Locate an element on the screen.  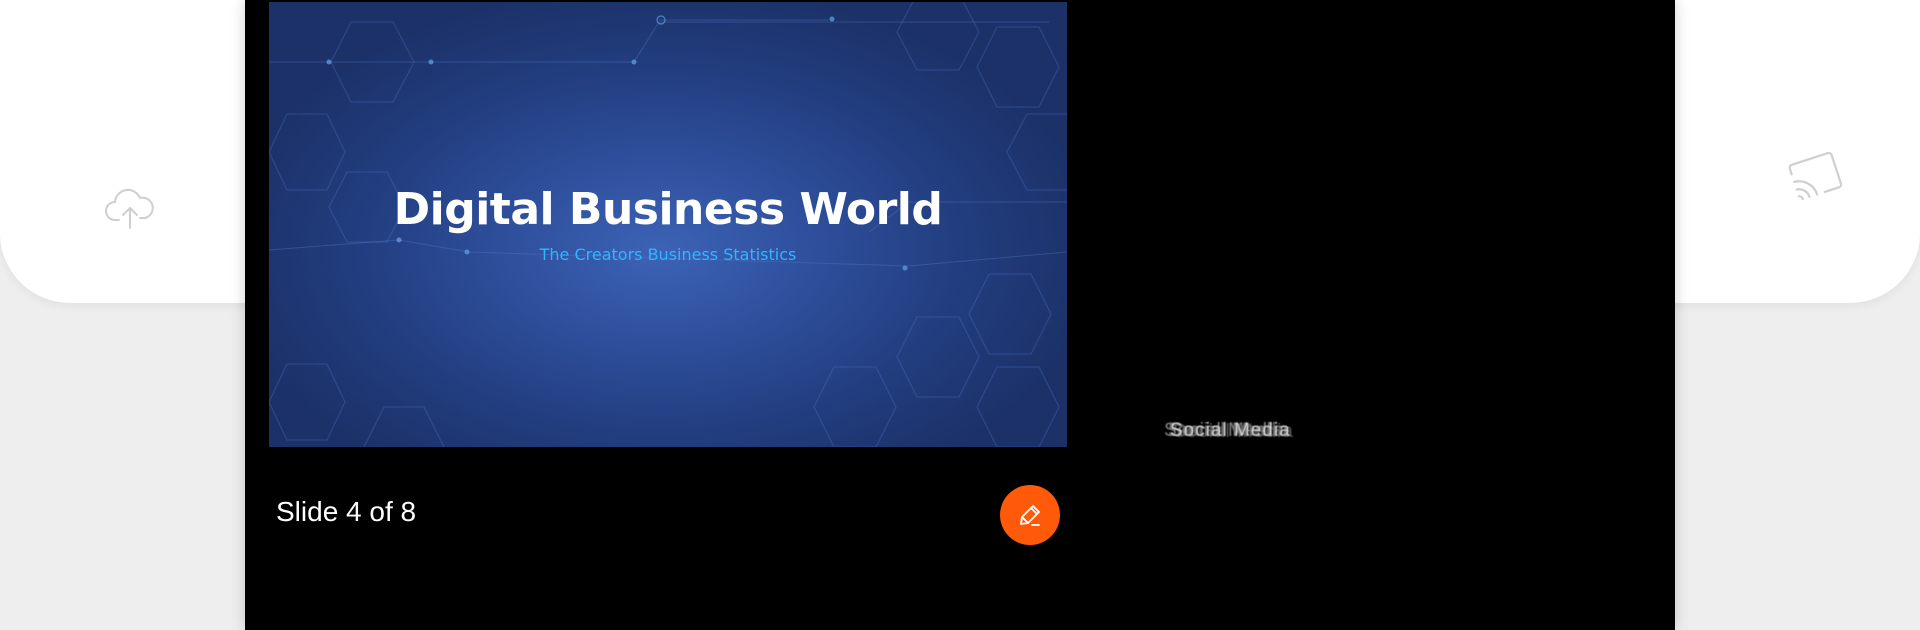
slide-counter: Slide 4 of 8 is located at coordinates (346, 511).